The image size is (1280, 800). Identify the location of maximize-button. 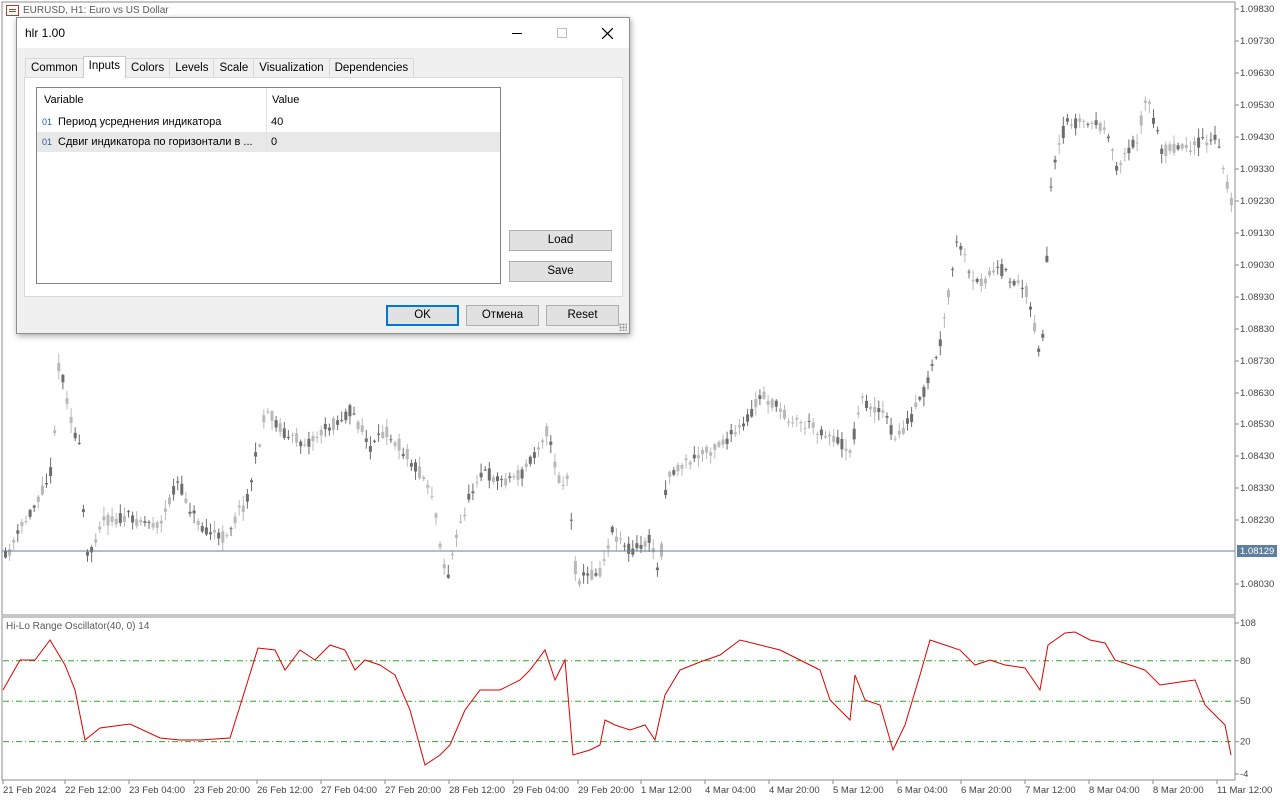
(562, 33).